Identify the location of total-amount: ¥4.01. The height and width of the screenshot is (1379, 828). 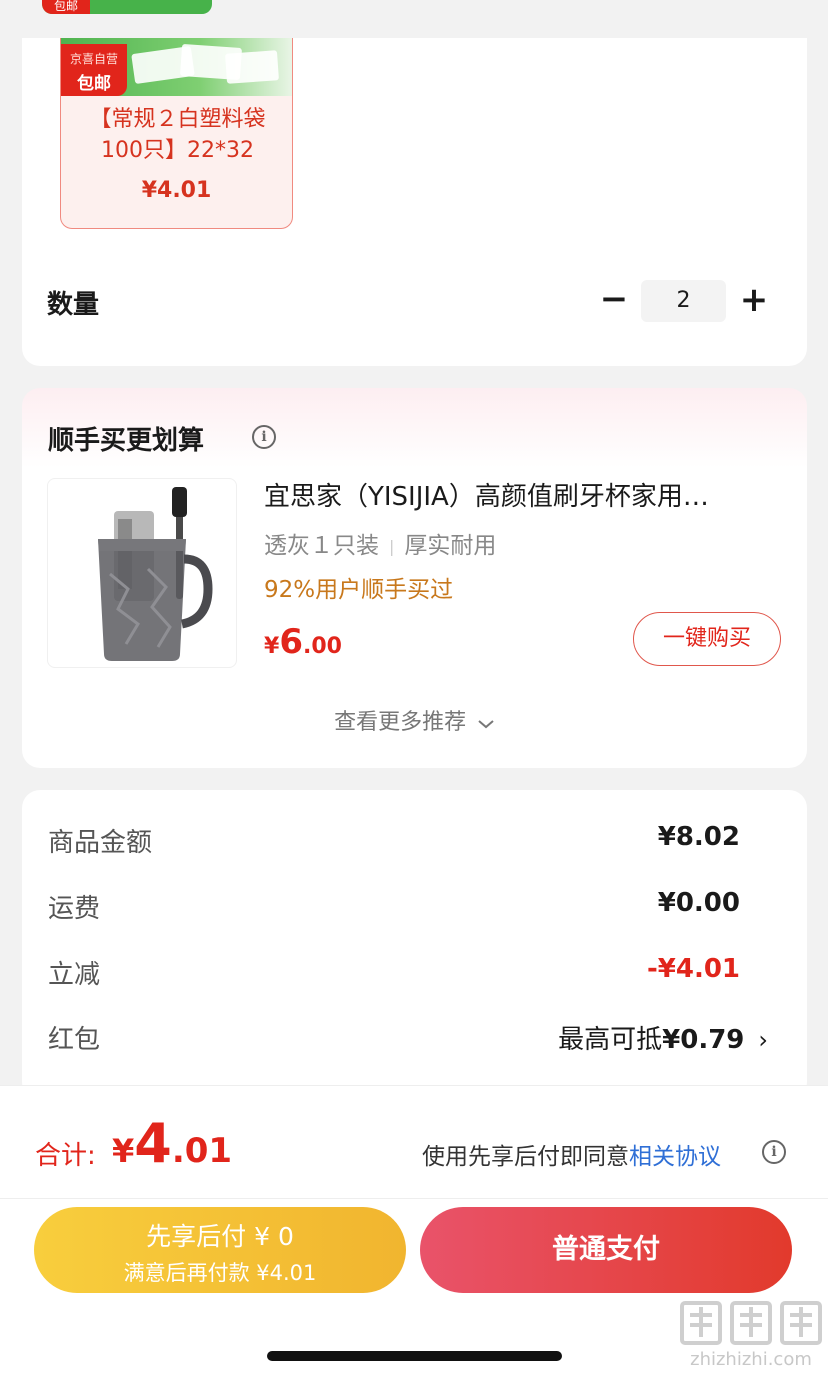
(172, 1143).